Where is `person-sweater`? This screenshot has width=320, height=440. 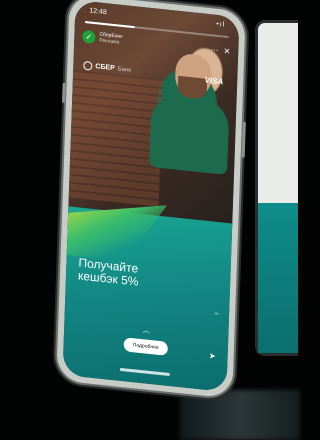 person-sweater is located at coordinates (189, 133).